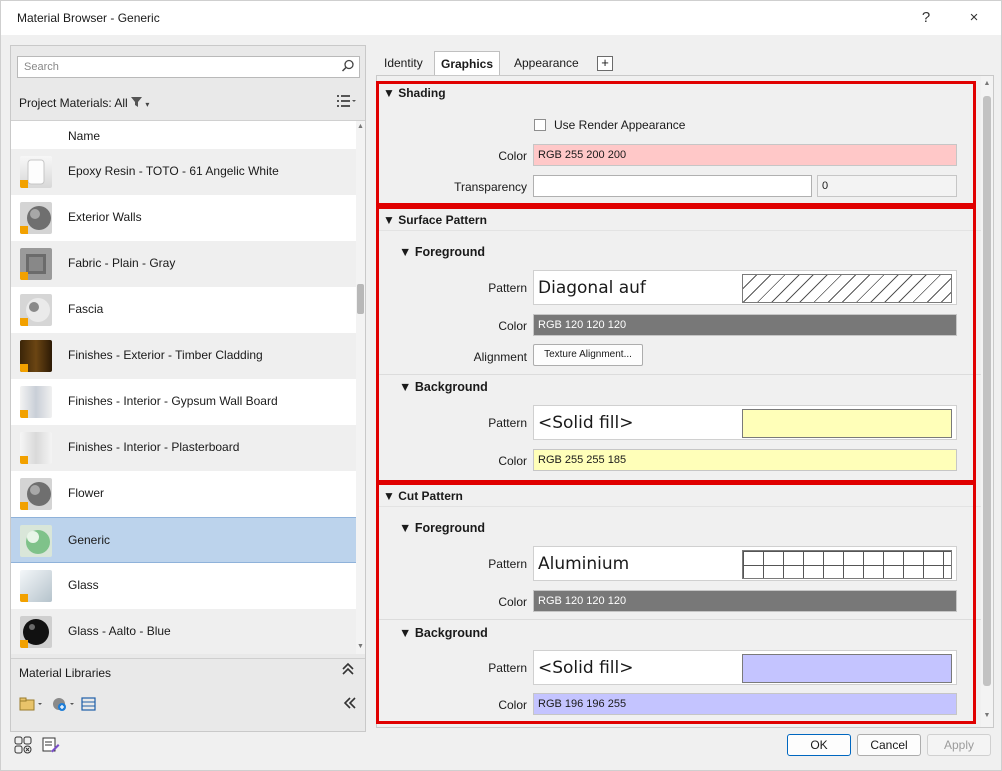 Image resolution: width=1002 pixels, height=771 pixels. What do you see at coordinates (540, 125) in the screenshot?
I see `use-render-appearance-checkbox` at bounding box center [540, 125].